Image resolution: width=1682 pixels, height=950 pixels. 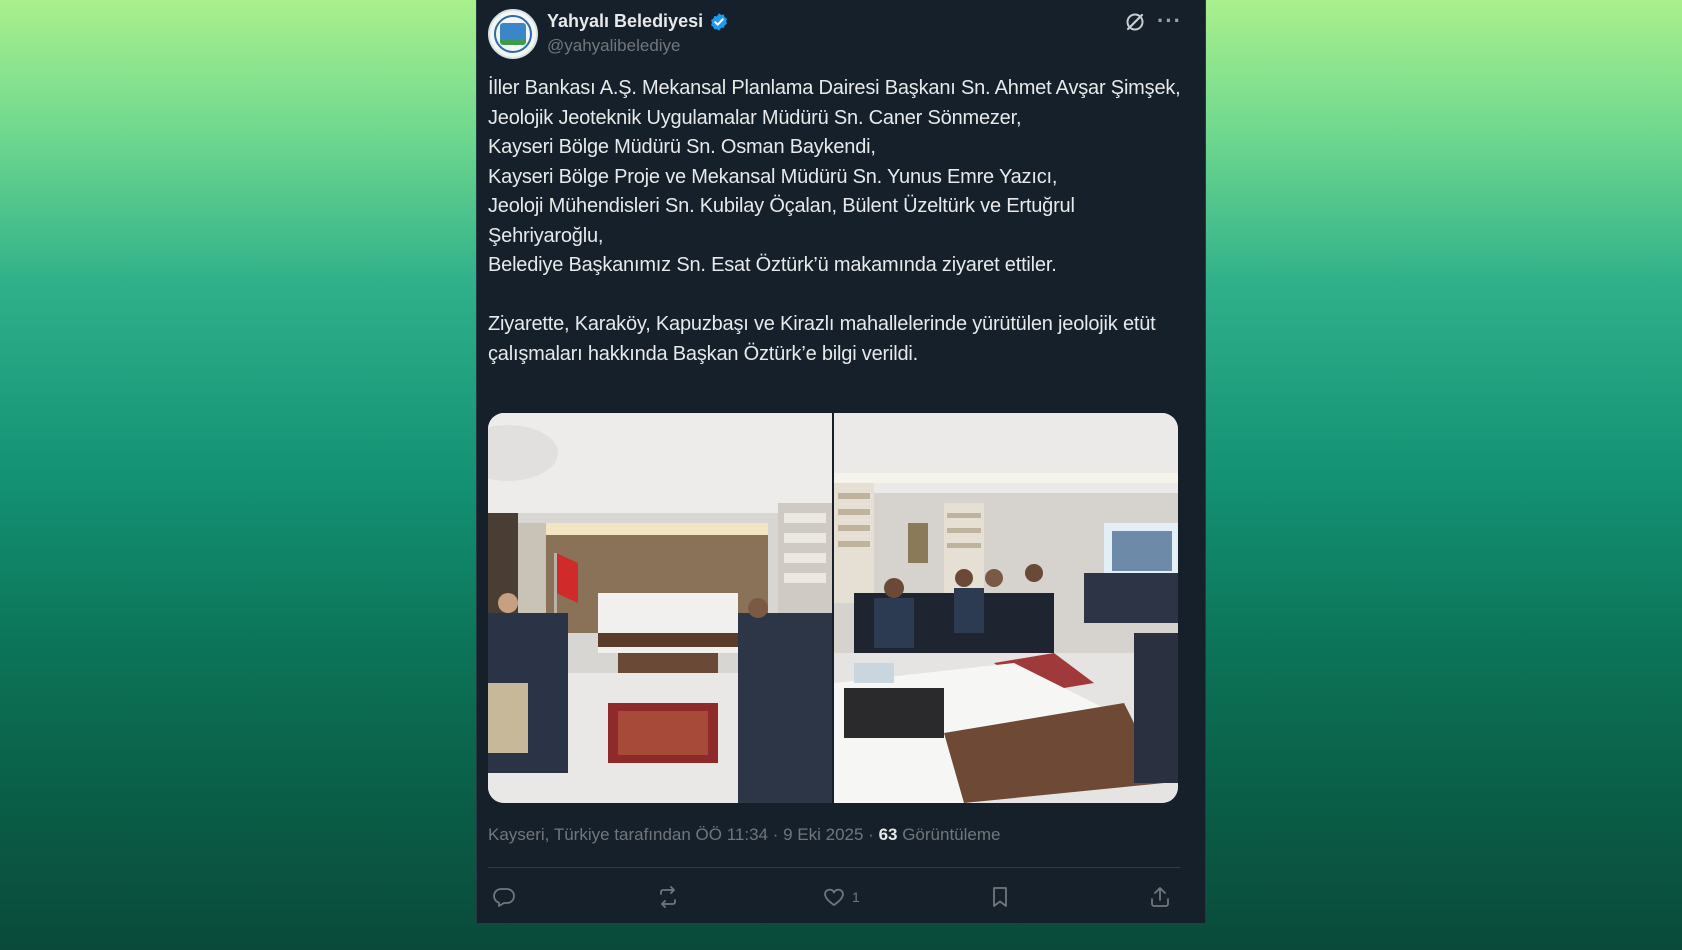 I want to click on share-icon, so click(x=1160, y=897).